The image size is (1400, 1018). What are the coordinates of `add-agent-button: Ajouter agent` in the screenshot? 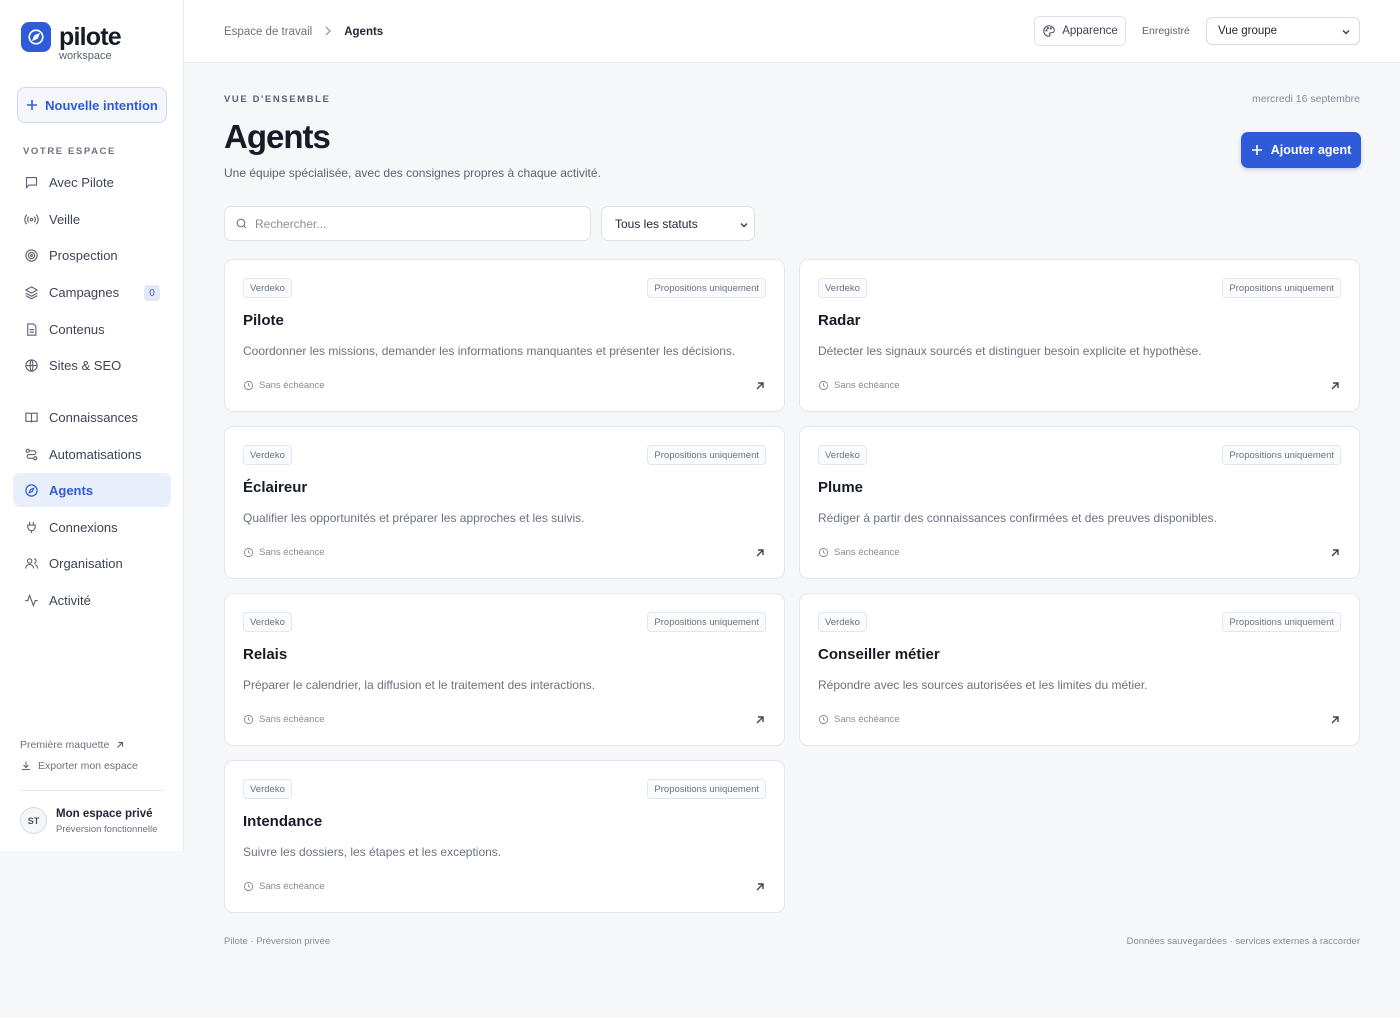 It's located at (1301, 150).